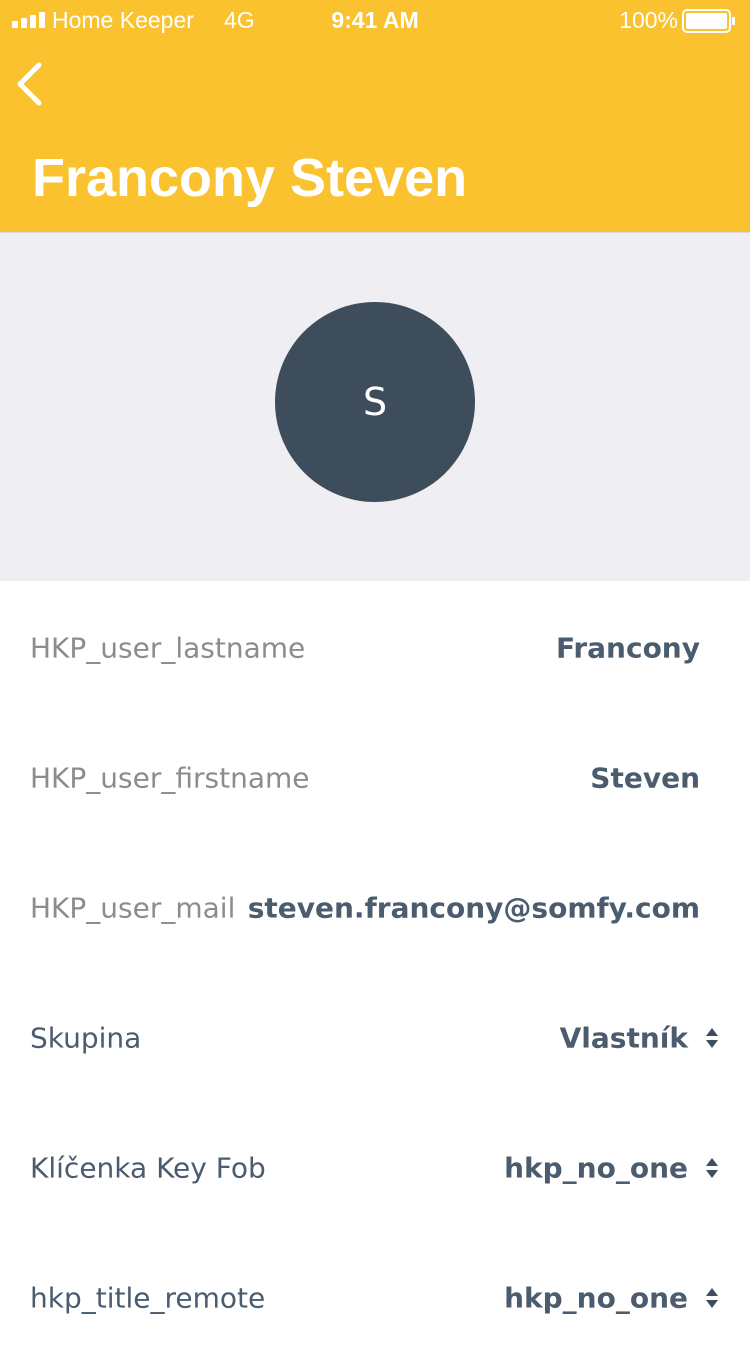 The height and width of the screenshot is (1363, 750). What do you see at coordinates (375, 20) in the screenshot?
I see `status-bar: Home Keeper 4G 9:41 AM 100%` at bounding box center [375, 20].